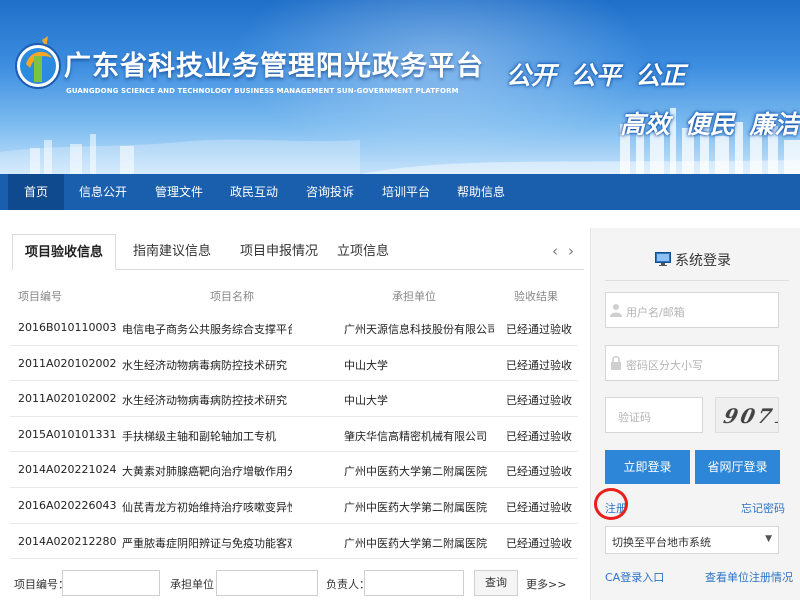 The height and width of the screenshot is (600, 800). I want to click on col-header-name: 项目名称, so click(232, 296).